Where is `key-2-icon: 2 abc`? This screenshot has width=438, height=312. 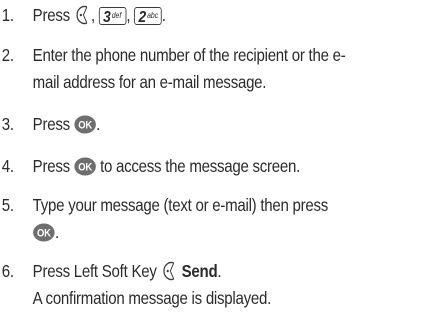
key-2-icon: 2 abc is located at coordinates (148, 16).